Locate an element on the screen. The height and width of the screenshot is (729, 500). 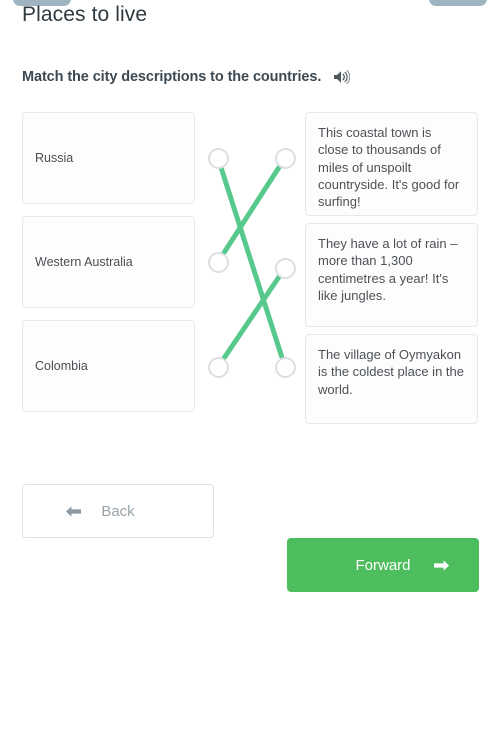
country-card: Western Australia is located at coordinates (108, 262).